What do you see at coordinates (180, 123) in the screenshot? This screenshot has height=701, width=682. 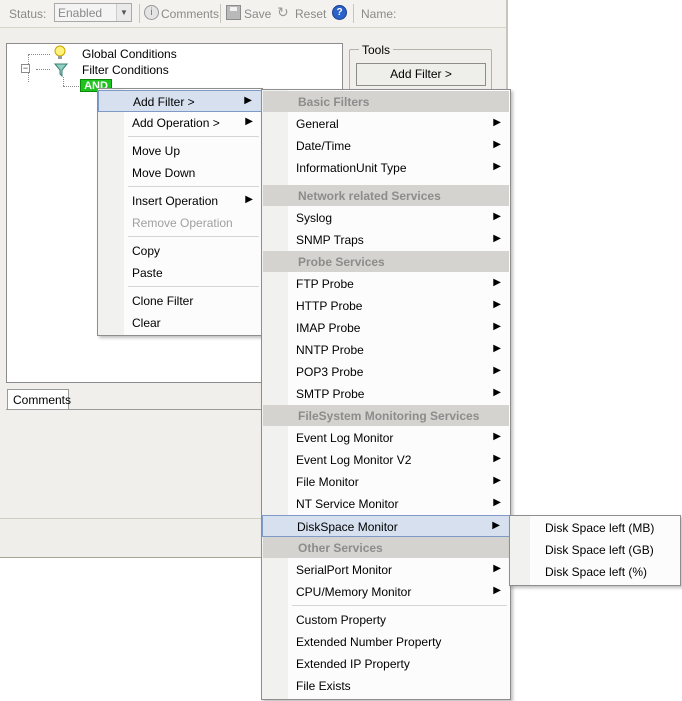 I see `menu-item-add-operation: Add Operation > ▶` at bounding box center [180, 123].